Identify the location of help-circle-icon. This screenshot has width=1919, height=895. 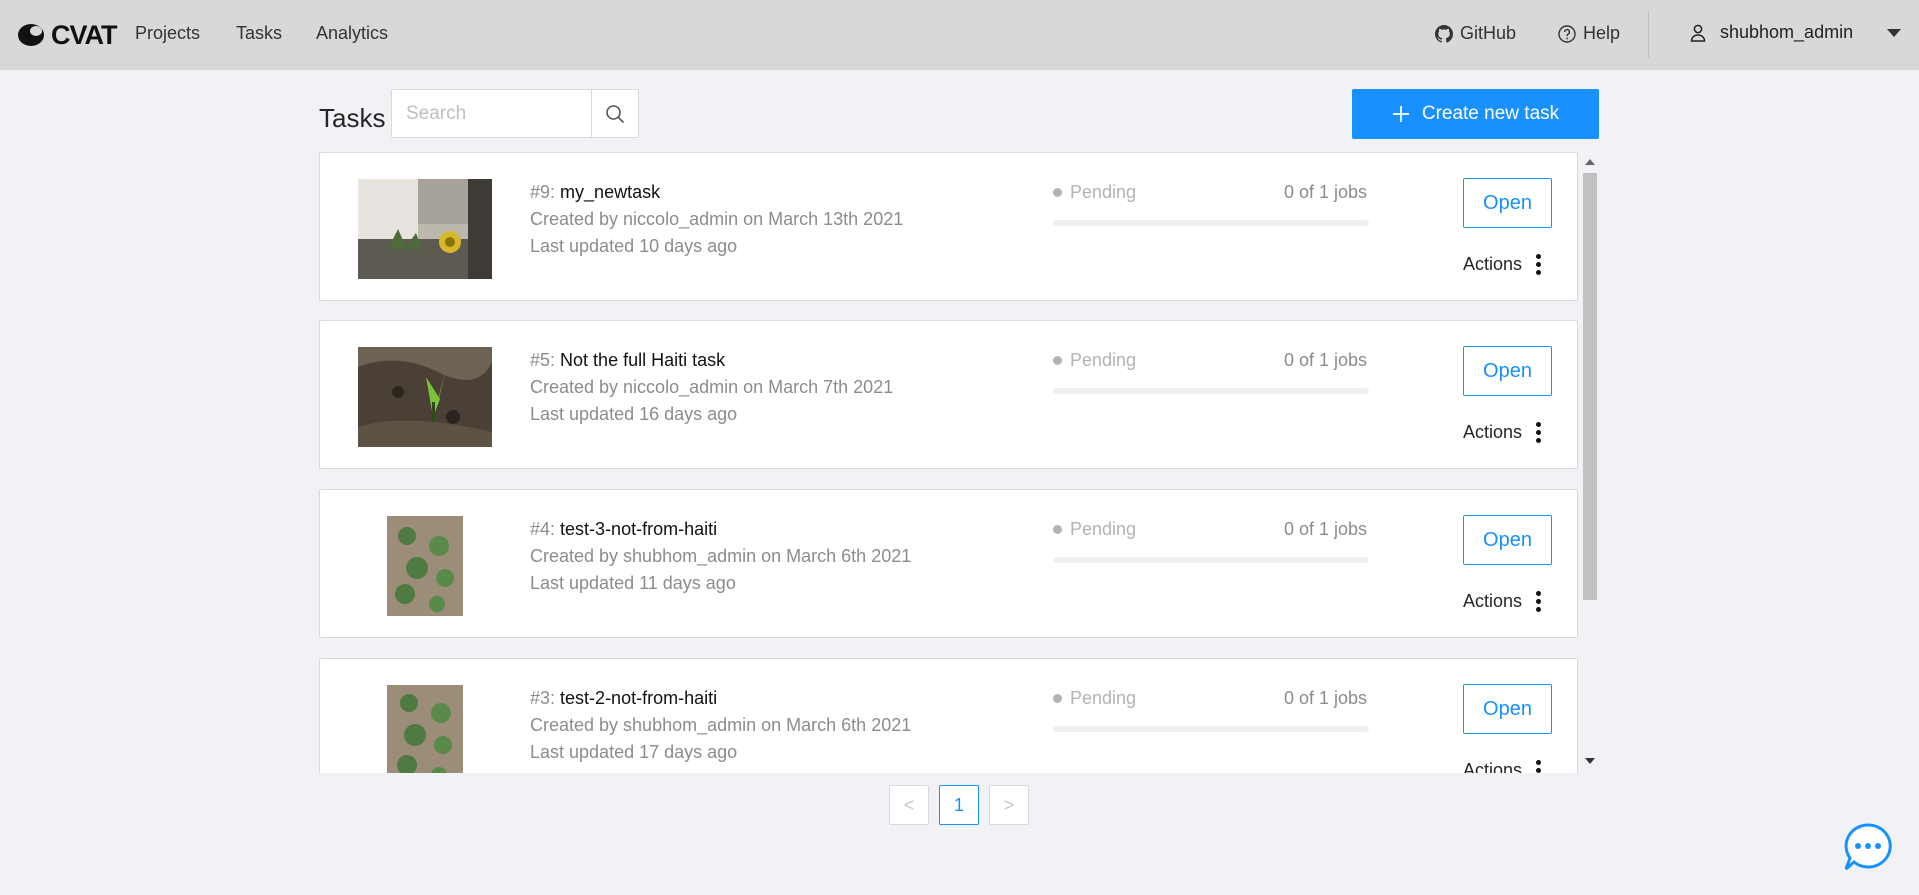
(1567, 33).